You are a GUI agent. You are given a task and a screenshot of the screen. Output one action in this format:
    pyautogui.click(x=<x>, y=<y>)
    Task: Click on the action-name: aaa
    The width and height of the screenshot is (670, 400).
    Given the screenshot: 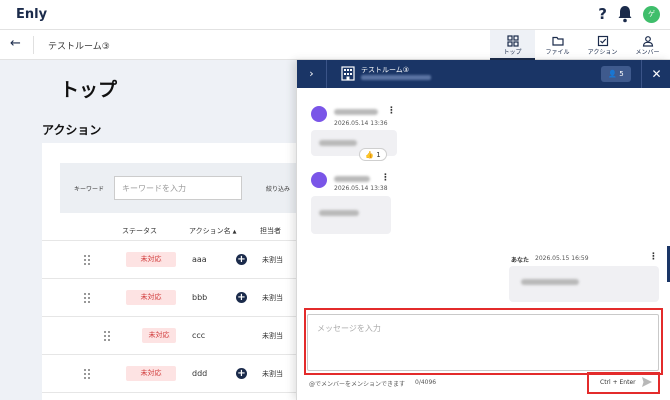 What is the action you would take?
    pyautogui.click(x=199, y=259)
    